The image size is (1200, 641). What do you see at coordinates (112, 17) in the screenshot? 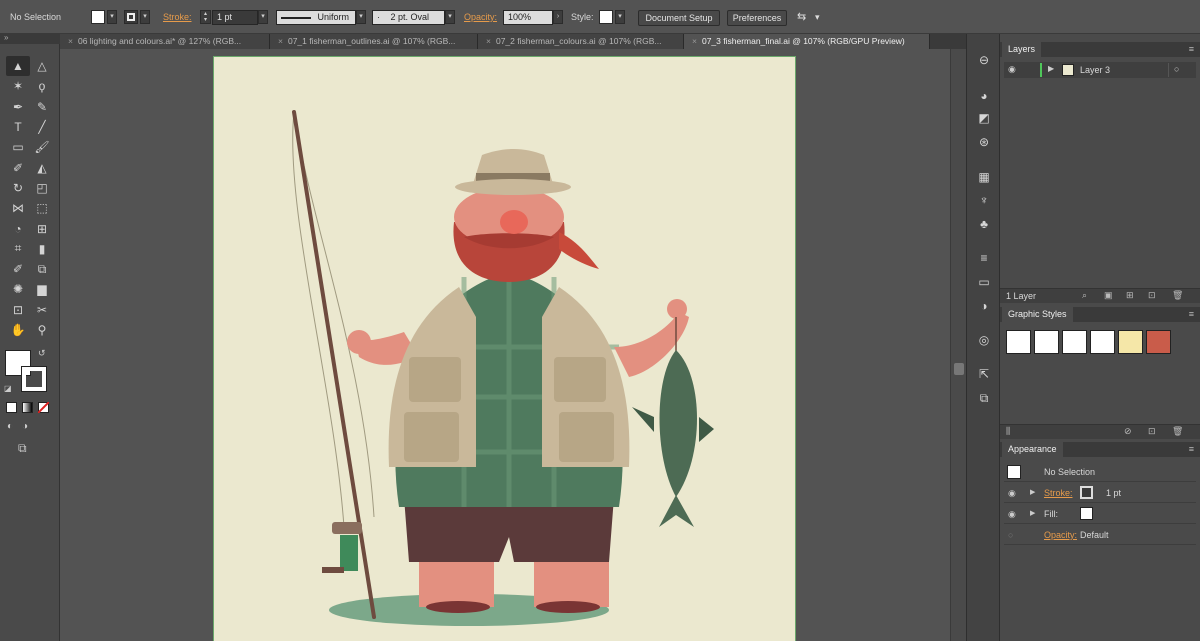
I see `fill-dropdown: ▾` at bounding box center [112, 17].